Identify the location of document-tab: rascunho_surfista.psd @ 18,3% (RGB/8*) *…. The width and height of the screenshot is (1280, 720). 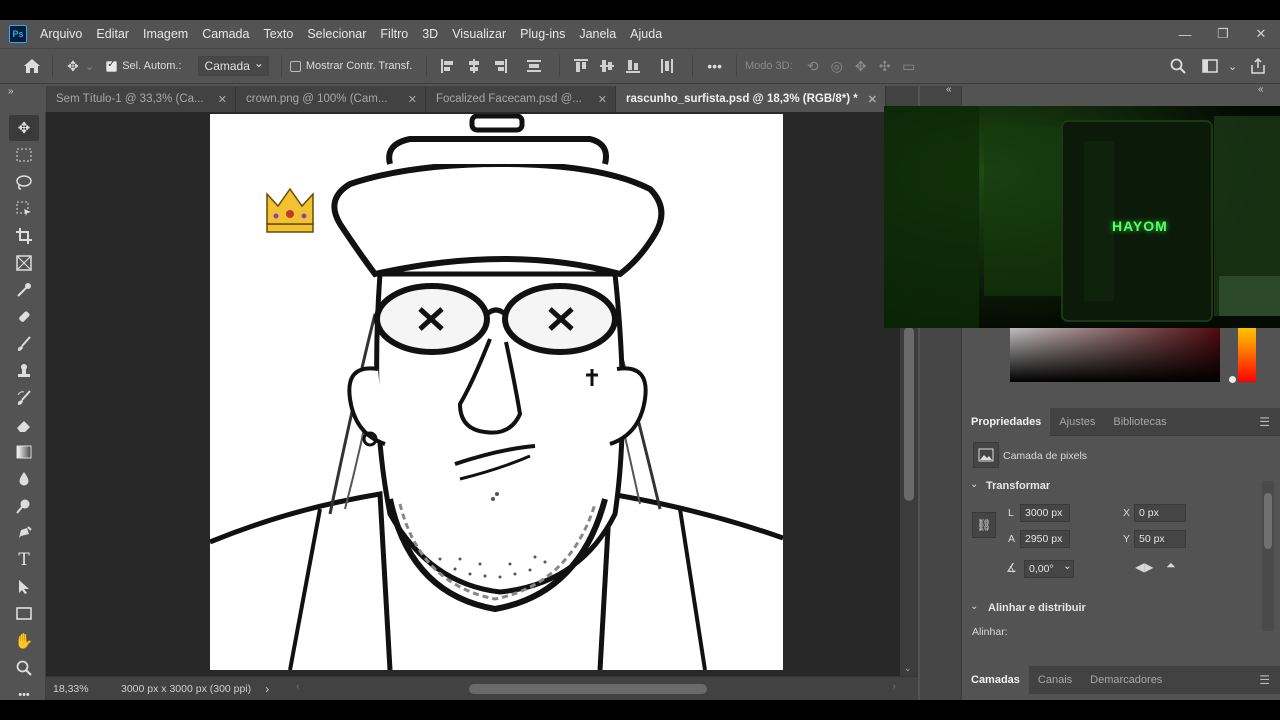
(751, 99).